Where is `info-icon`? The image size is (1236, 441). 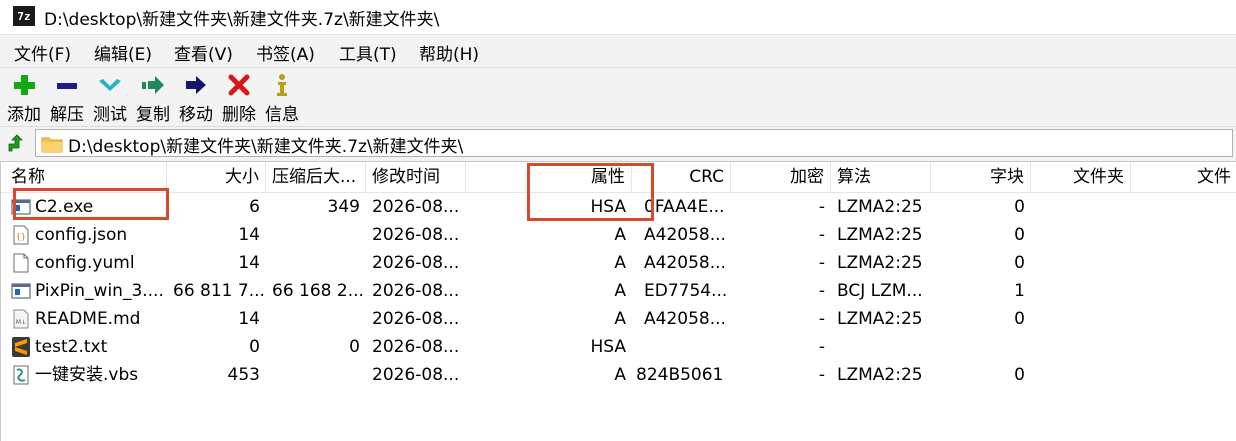
info-icon is located at coordinates (282, 85).